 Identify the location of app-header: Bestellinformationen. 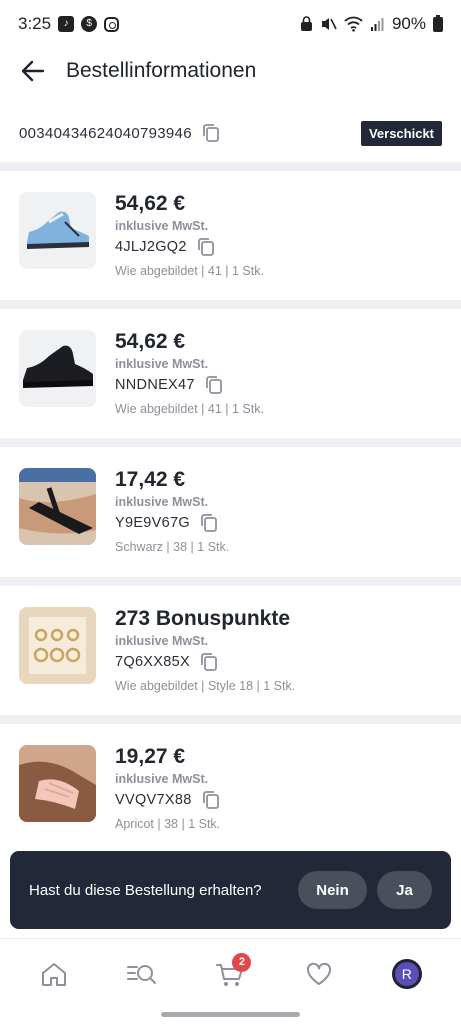
(230, 71).